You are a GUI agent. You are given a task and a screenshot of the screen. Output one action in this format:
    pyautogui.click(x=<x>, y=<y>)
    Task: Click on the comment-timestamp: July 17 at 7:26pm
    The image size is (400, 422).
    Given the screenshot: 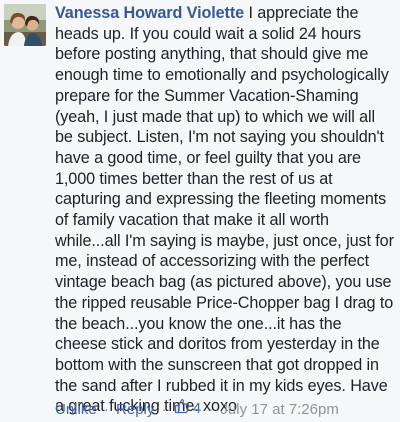 What is the action you would take?
    pyautogui.click(x=279, y=409)
    